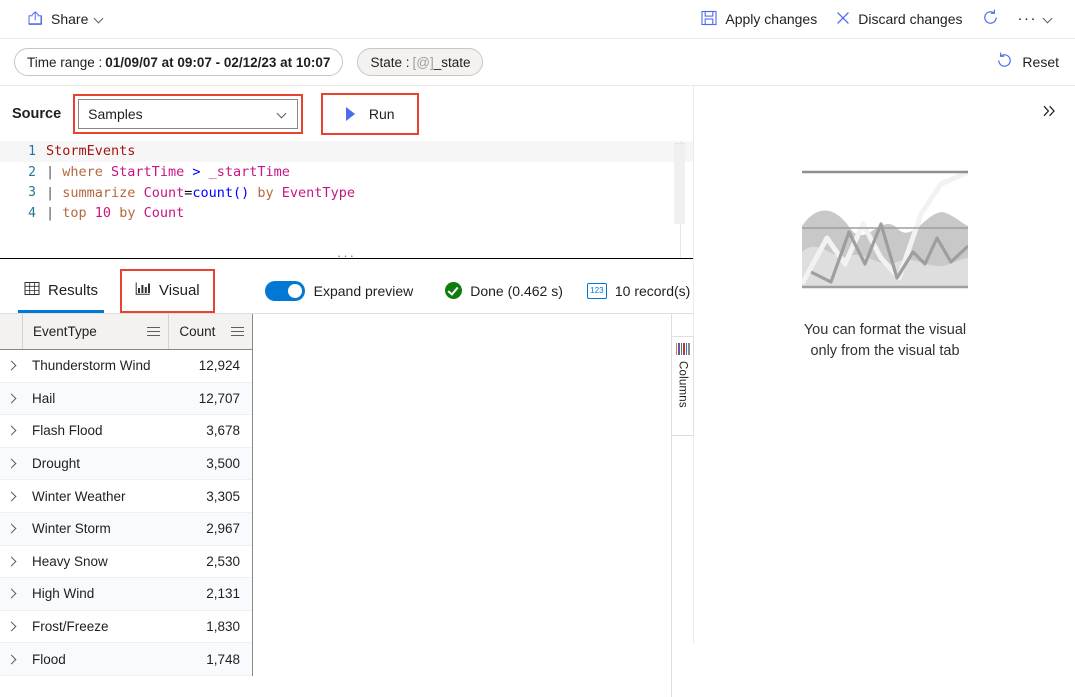 This screenshot has width=1075, height=697. What do you see at coordinates (197, 331) in the screenshot?
I see `column-header-count-label: Count` at bounding box center [197, 331].